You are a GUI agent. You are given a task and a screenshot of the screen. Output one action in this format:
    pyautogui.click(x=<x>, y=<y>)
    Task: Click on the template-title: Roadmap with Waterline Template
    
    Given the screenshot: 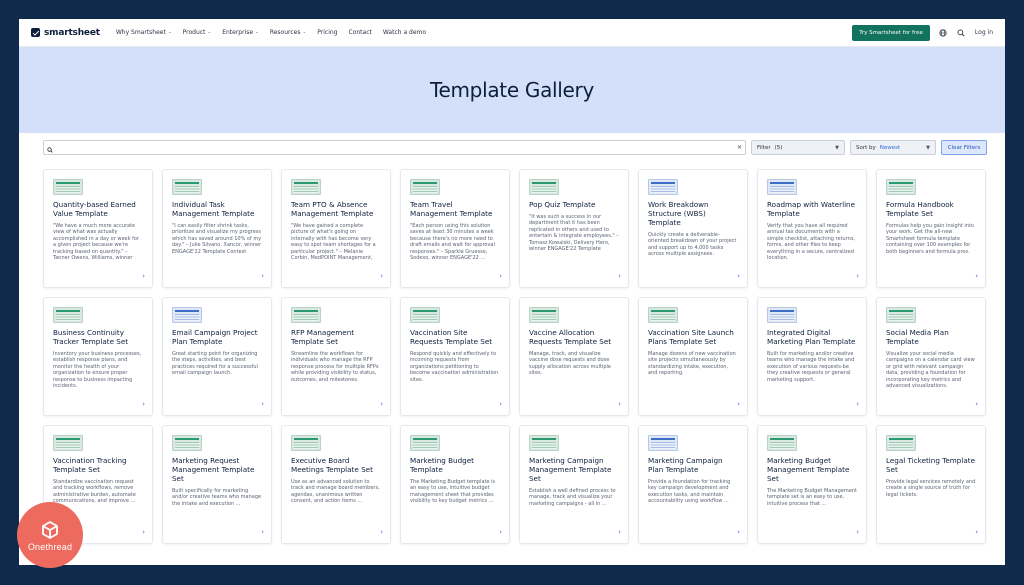 What is the action you would take?
    pyautogui.click(x=812, y=209)
    